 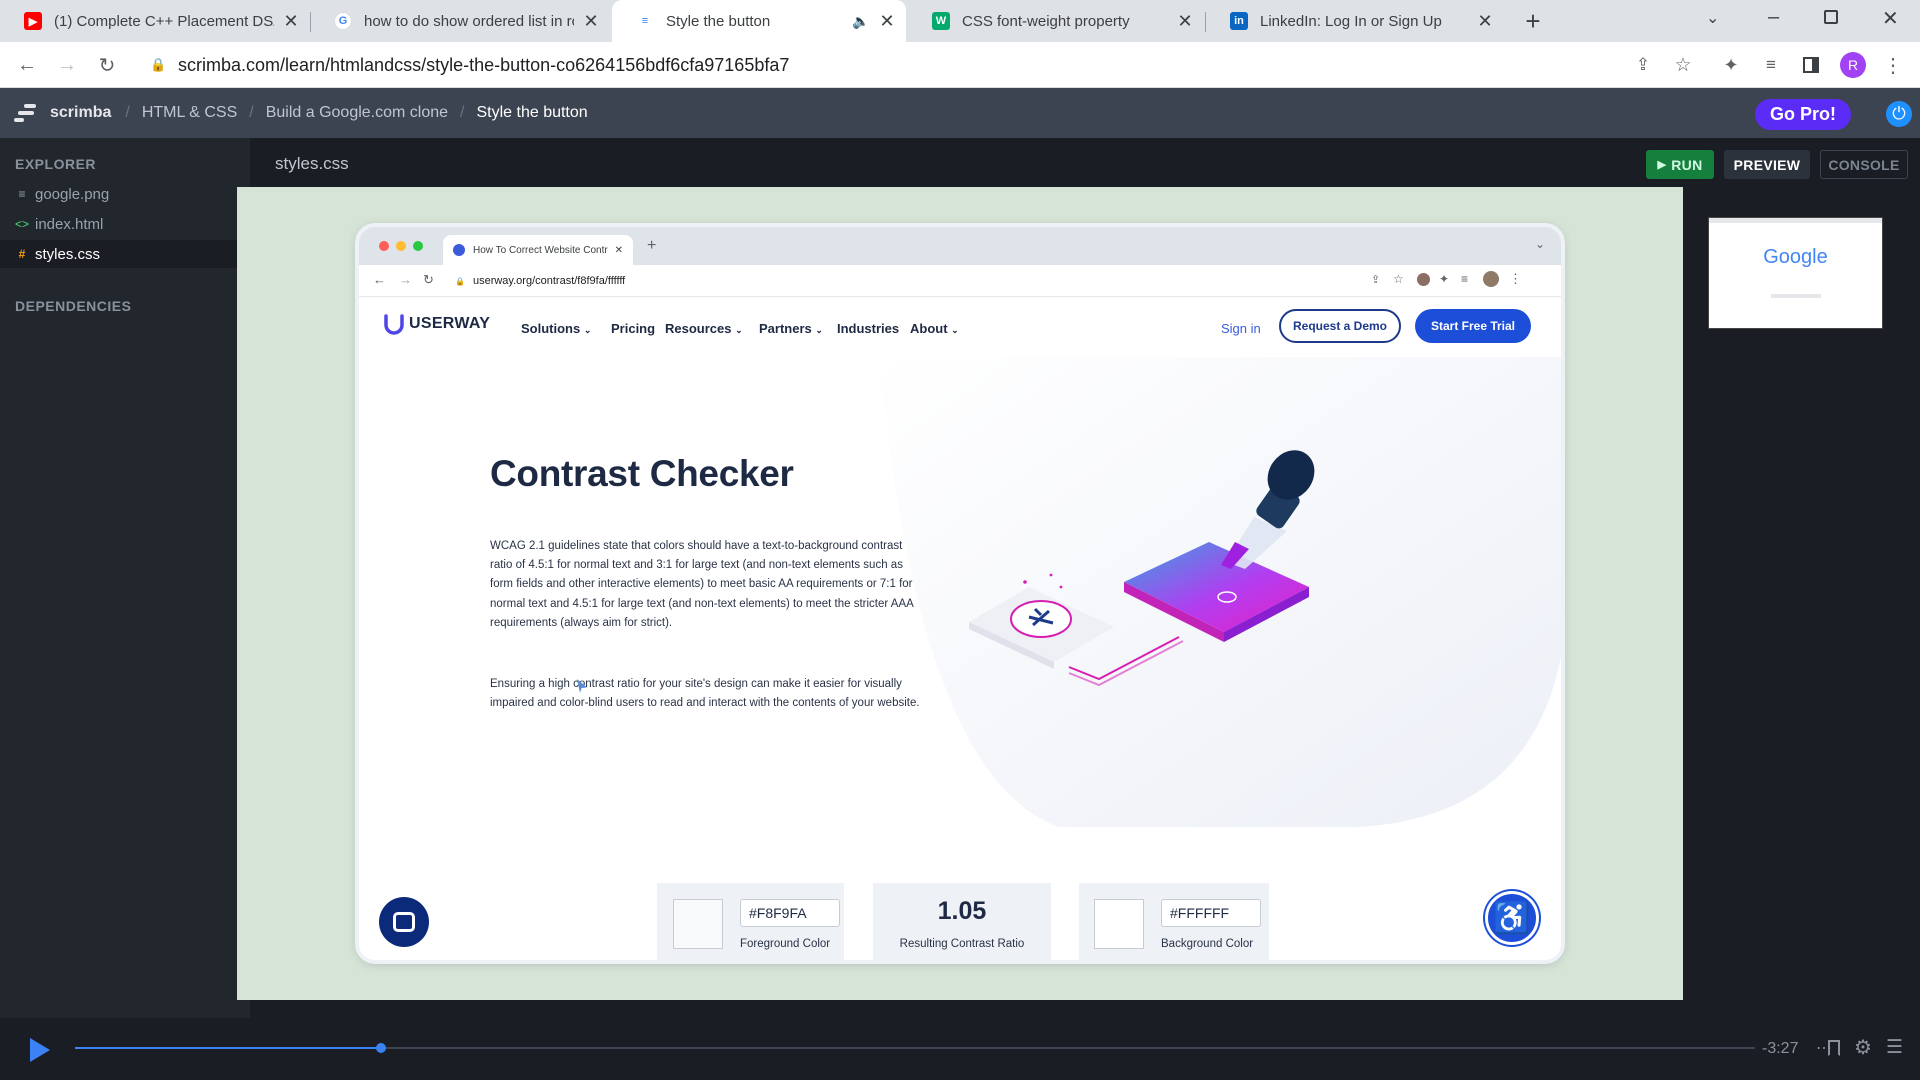 What do you see at coordinates (861, 21) in the screenshot?
I see `speaker-icon: 🔈` at bounding box center [861, 21].